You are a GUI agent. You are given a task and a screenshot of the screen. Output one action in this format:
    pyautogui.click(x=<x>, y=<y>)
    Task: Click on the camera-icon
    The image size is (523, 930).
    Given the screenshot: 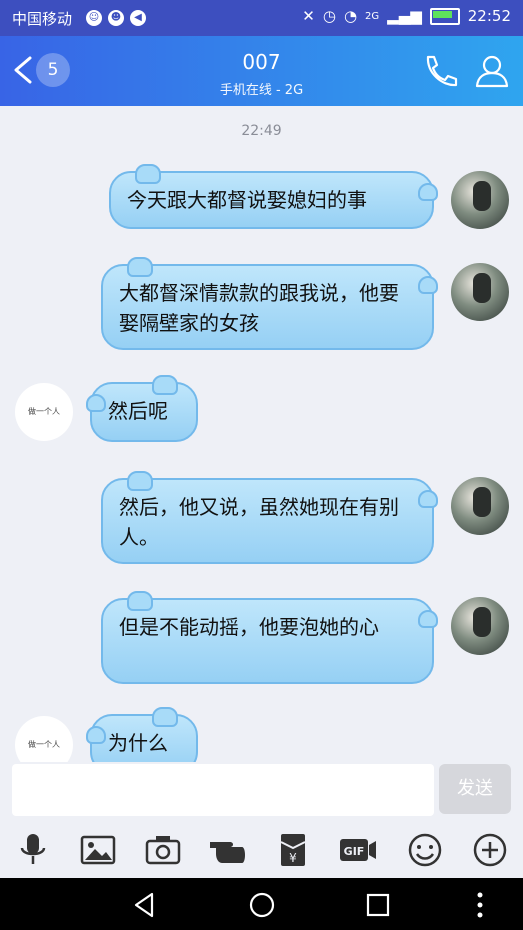 What is the action you would take?
    pyautogui.click(x=163, y=850)
    